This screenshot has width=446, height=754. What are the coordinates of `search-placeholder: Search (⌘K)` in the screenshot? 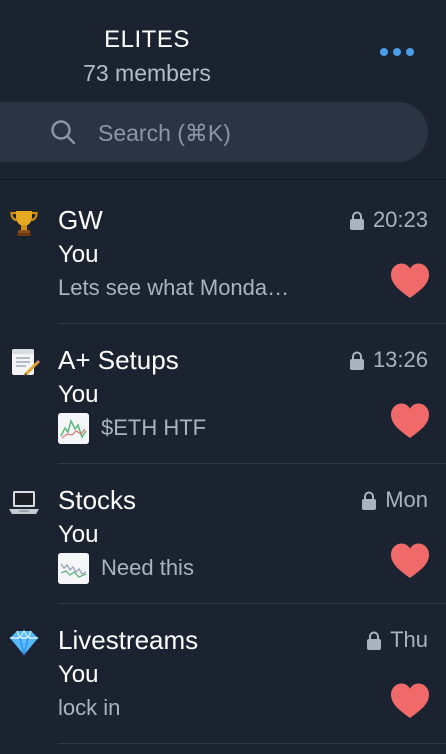 It's located at (164, 133).